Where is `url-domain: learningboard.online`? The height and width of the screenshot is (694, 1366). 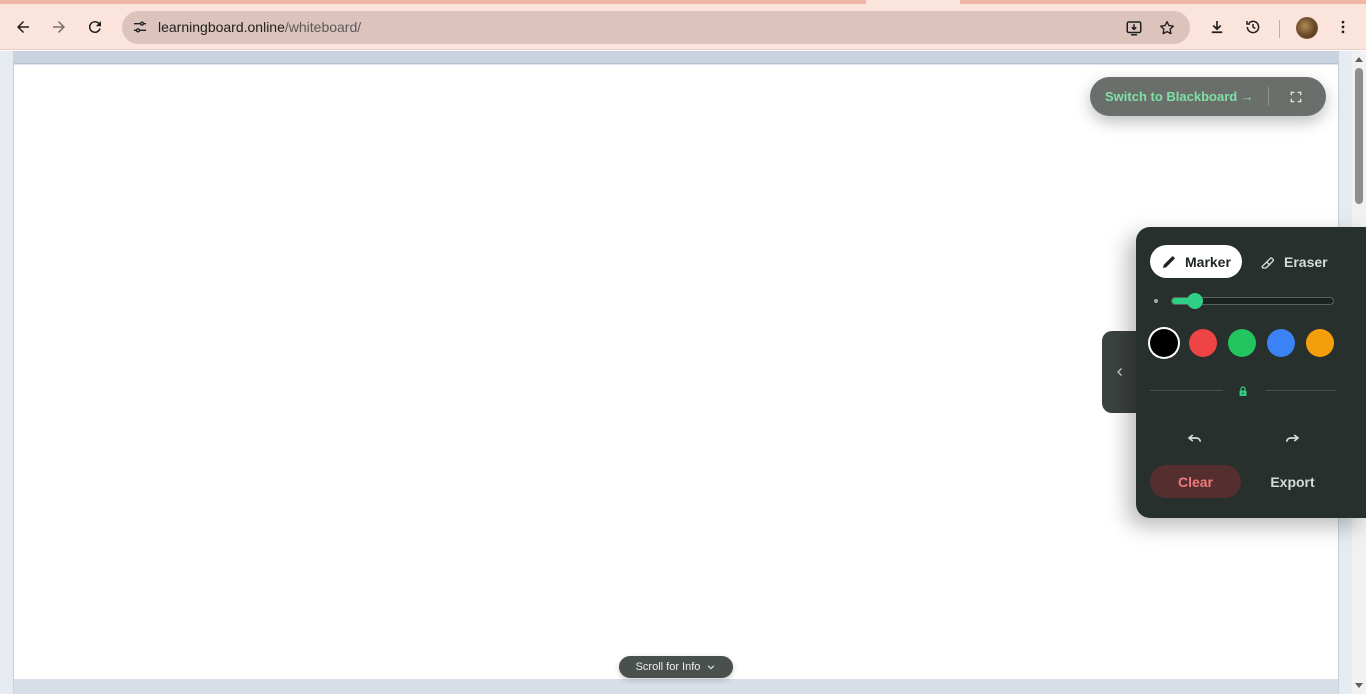
url-domain: learningboard.online is located at coordinates (221, 27).